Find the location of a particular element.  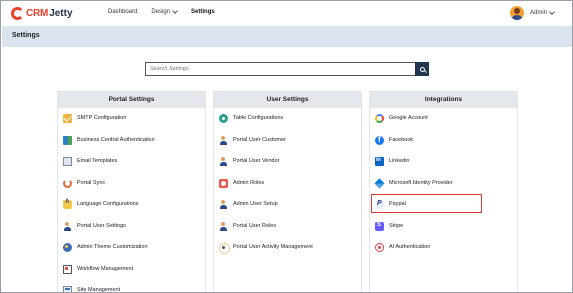

setting-table-configurations: Table Configurations is located at coordinates (251, 118).